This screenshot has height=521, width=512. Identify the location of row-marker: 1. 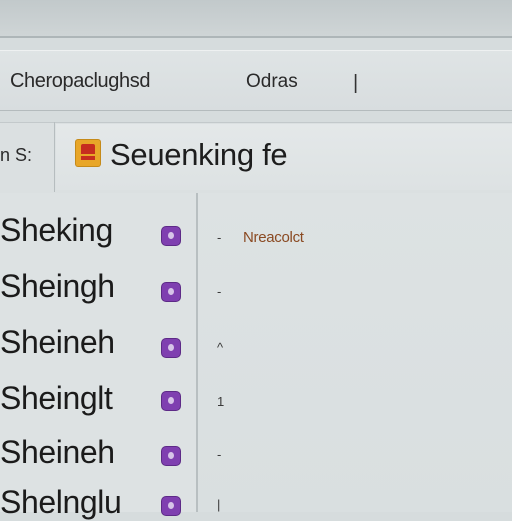
(221, 401).